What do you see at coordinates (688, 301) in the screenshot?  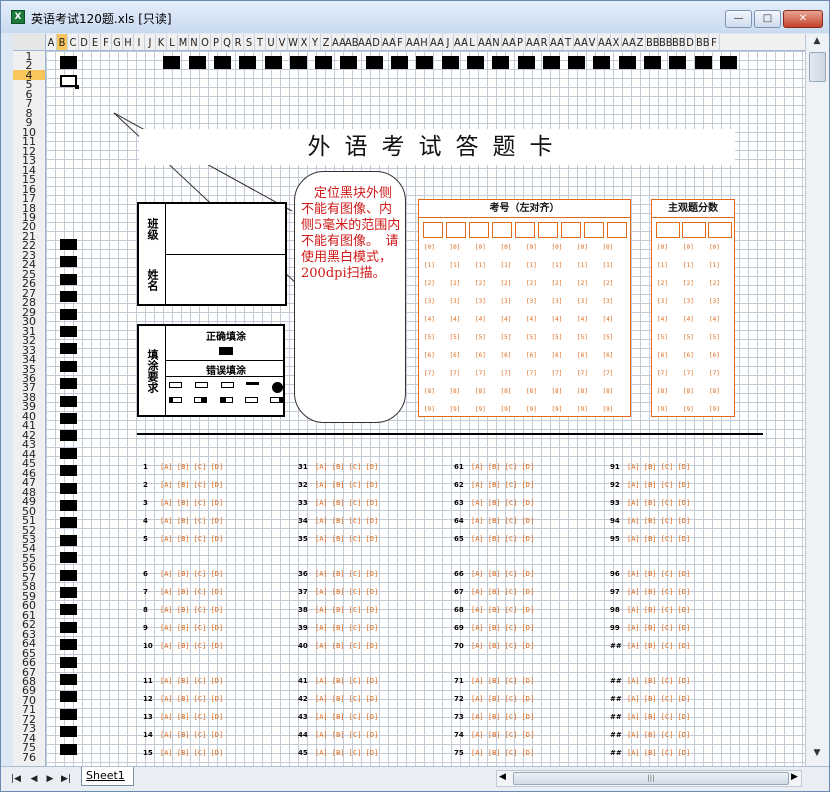 I see `score-digit-option: [3]` at bounding box center [688, 301].